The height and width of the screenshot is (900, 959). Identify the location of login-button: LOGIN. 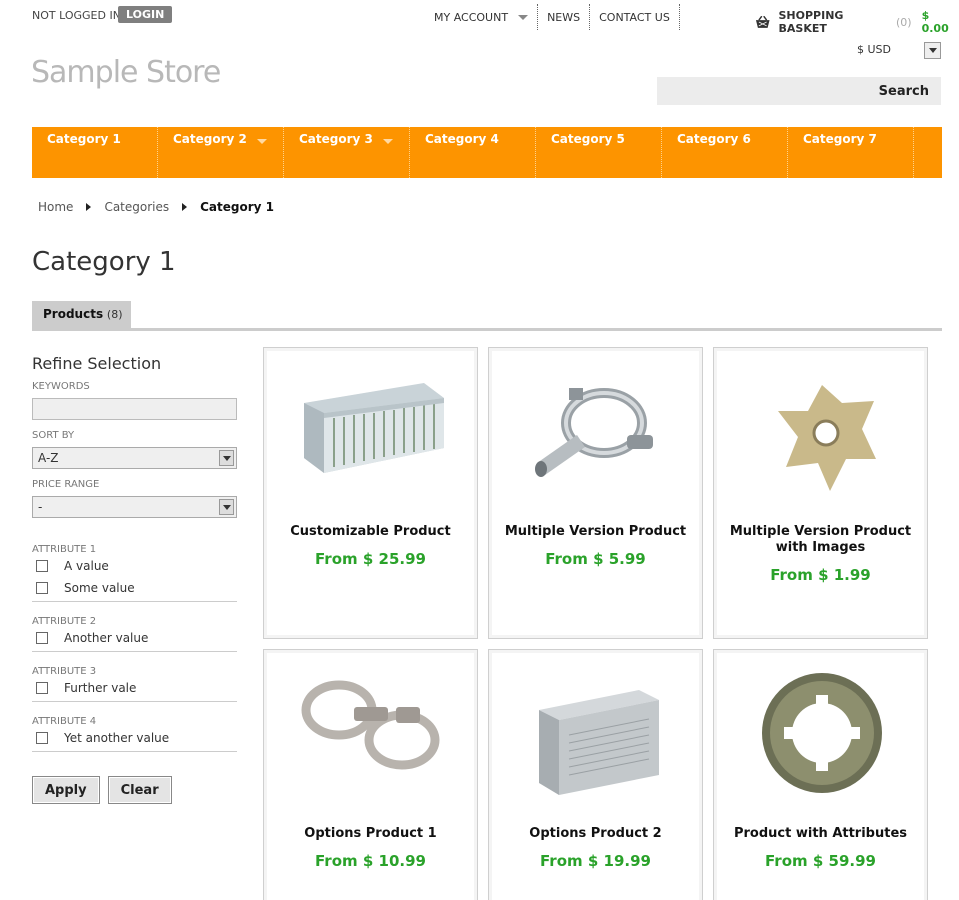
(145, 14).